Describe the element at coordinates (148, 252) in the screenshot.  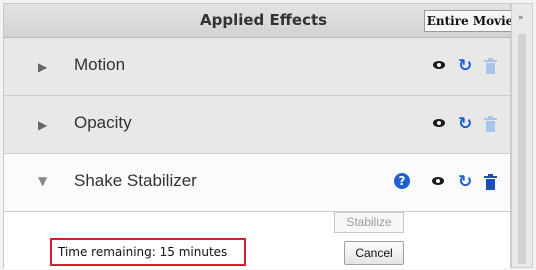
I see `time-remaining-label: Time remaining: 15 minutes` at that location.